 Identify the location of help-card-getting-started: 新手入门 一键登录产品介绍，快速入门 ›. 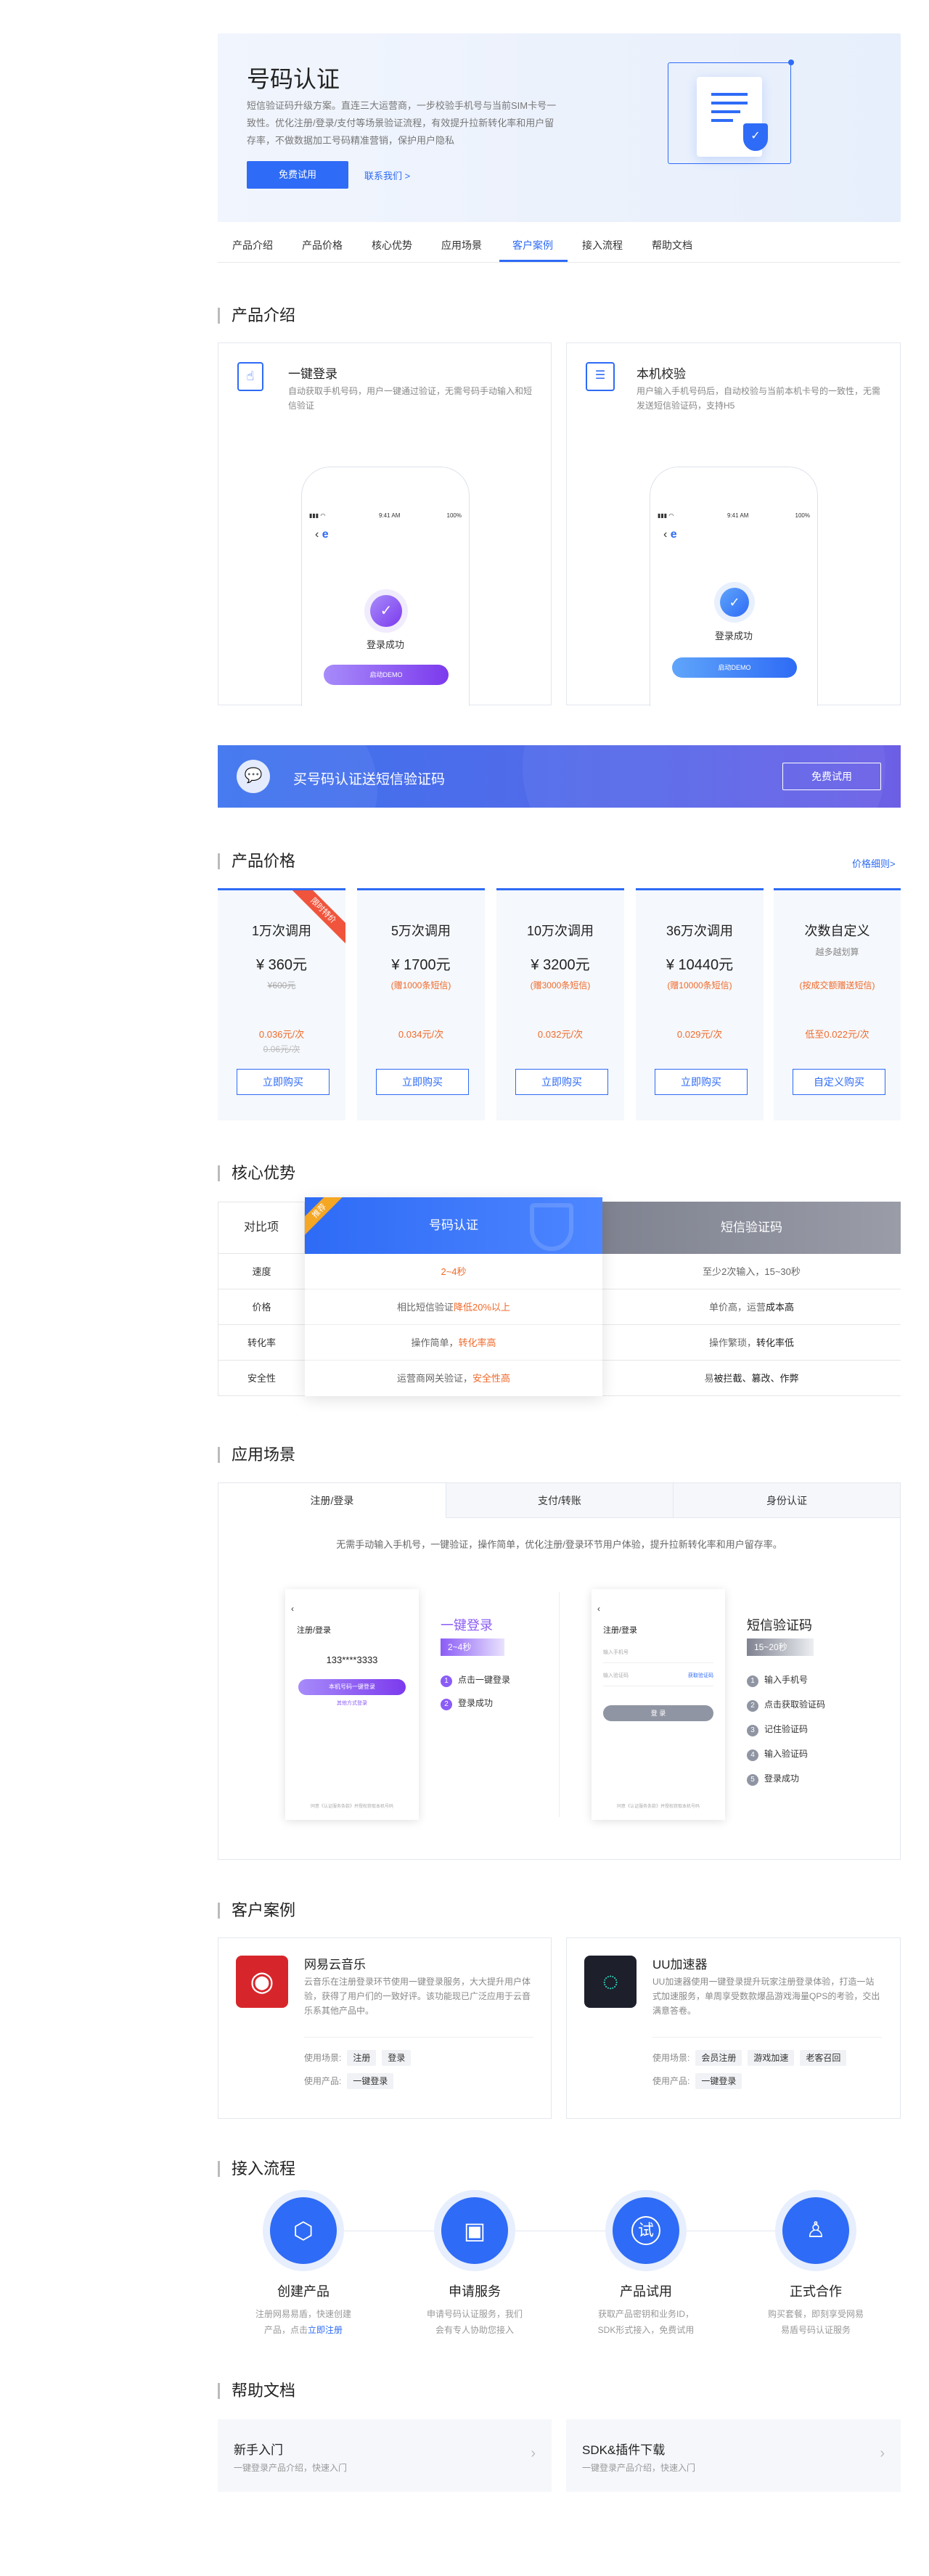
(385, 2455).